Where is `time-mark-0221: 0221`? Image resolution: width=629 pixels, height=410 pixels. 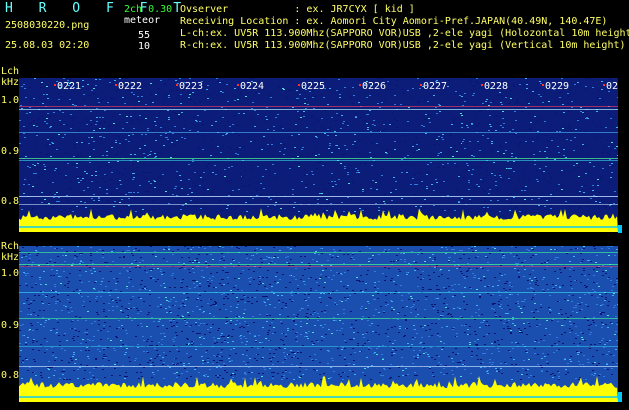 time-mark-0221: 0221 is located at coordinates (69, 86).